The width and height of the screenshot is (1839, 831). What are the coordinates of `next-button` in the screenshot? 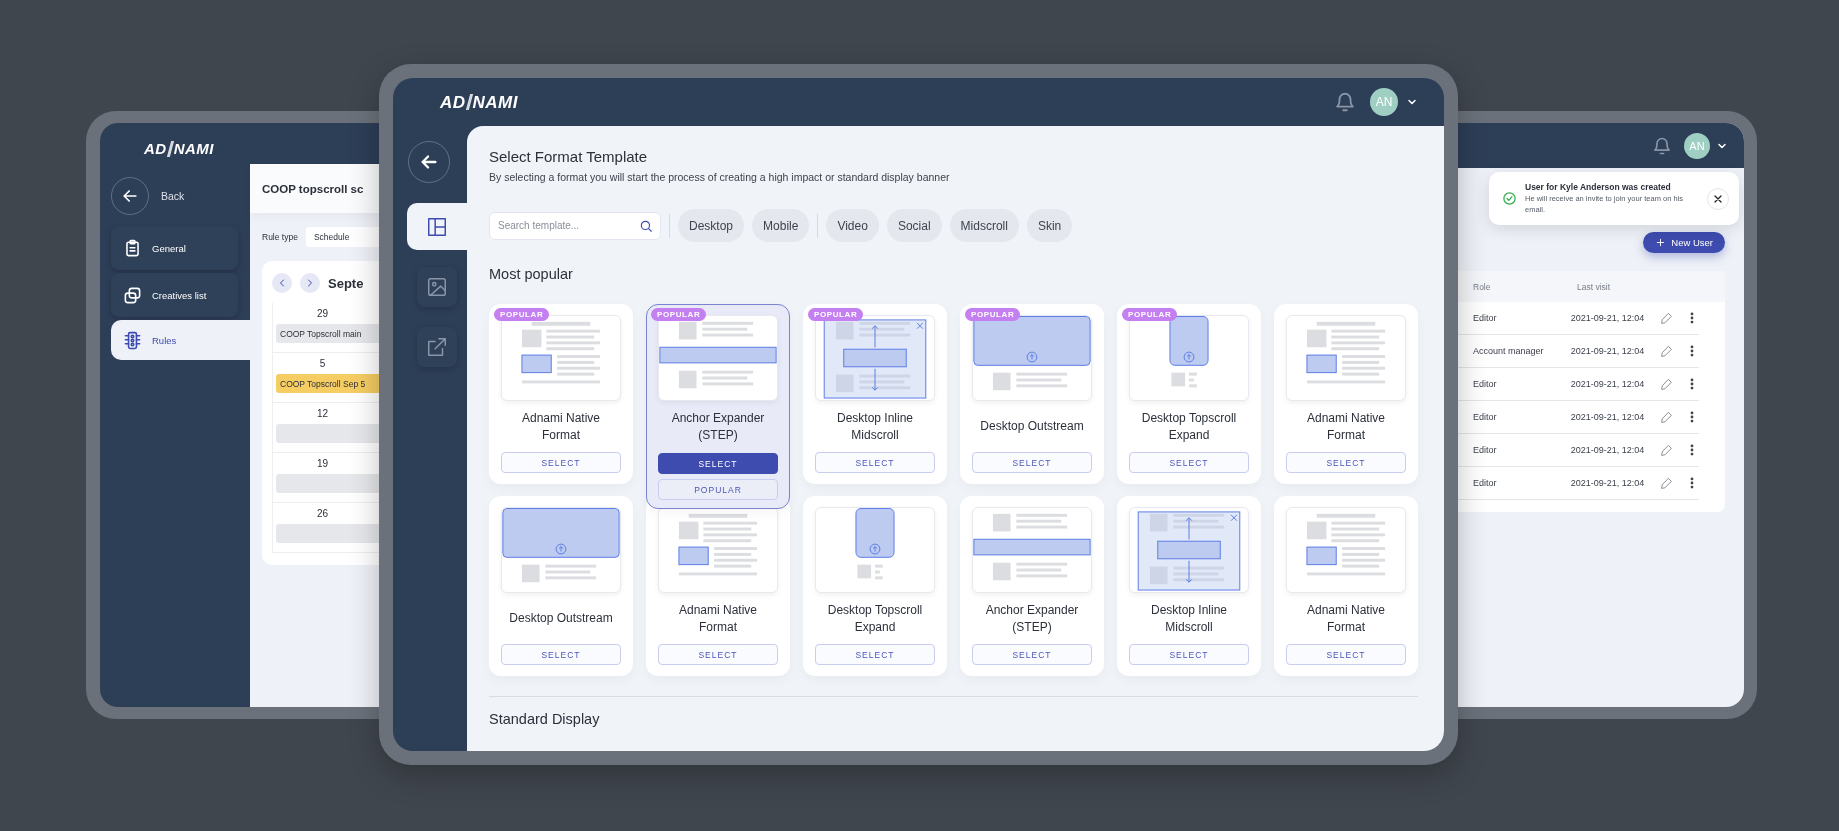 It's located at (310, 283).